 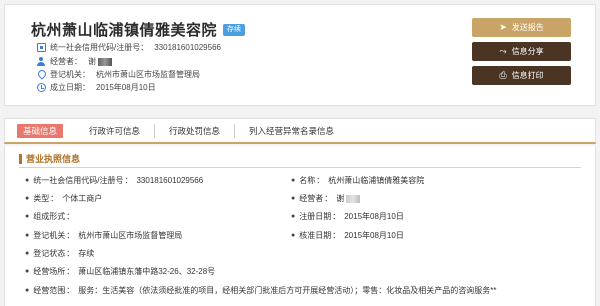 What do you see at coordinates (234, 29) in the screenshot?
I see `status-badge: 存续` at bounding box center [234, 29].